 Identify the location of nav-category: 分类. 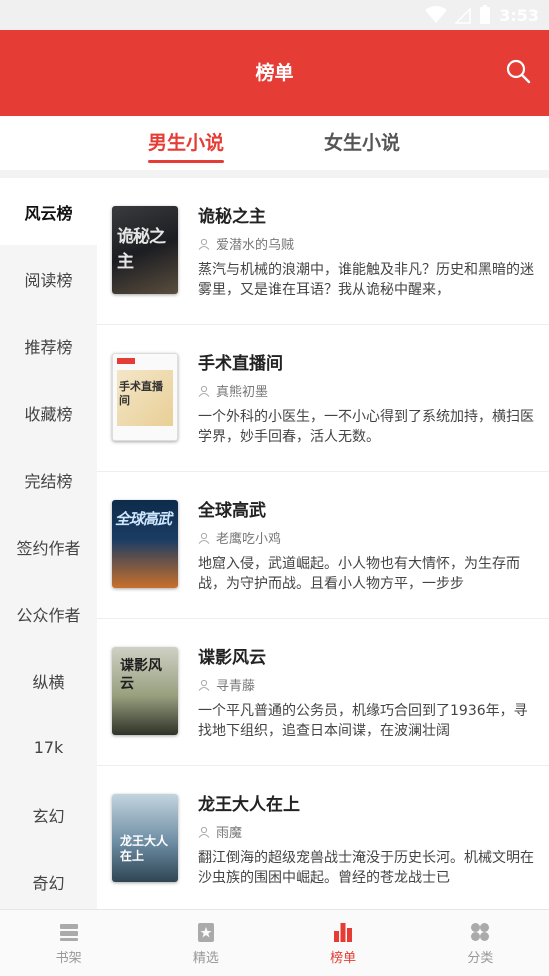
(480, 943).